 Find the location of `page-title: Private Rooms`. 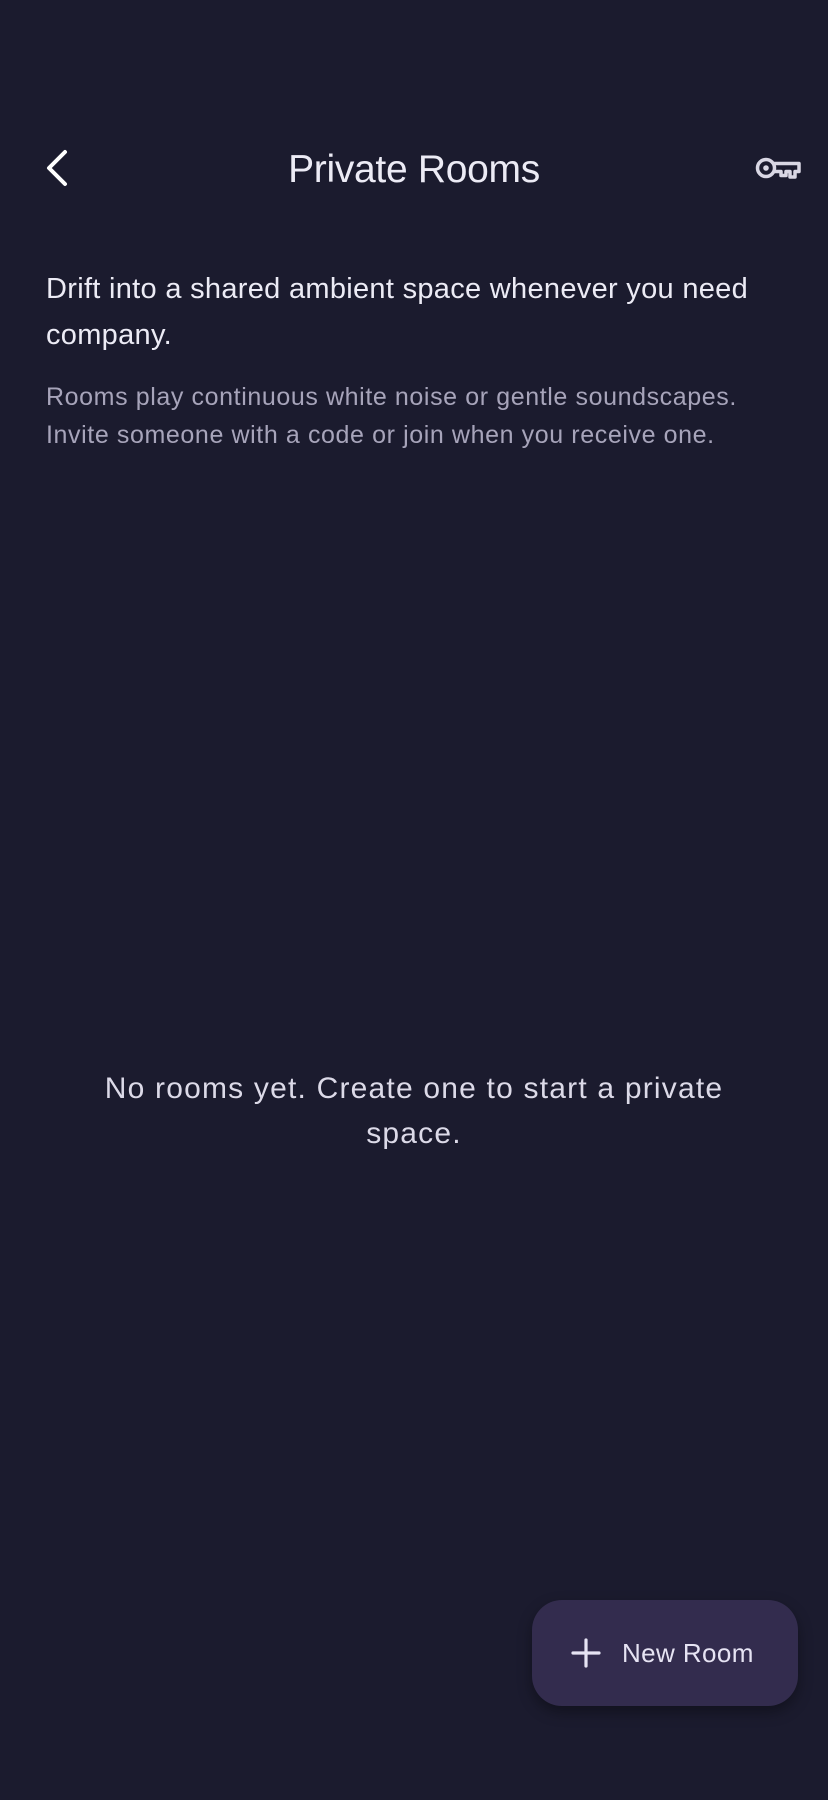

page-title: Private Rooms is located at coordinates (414, 169).